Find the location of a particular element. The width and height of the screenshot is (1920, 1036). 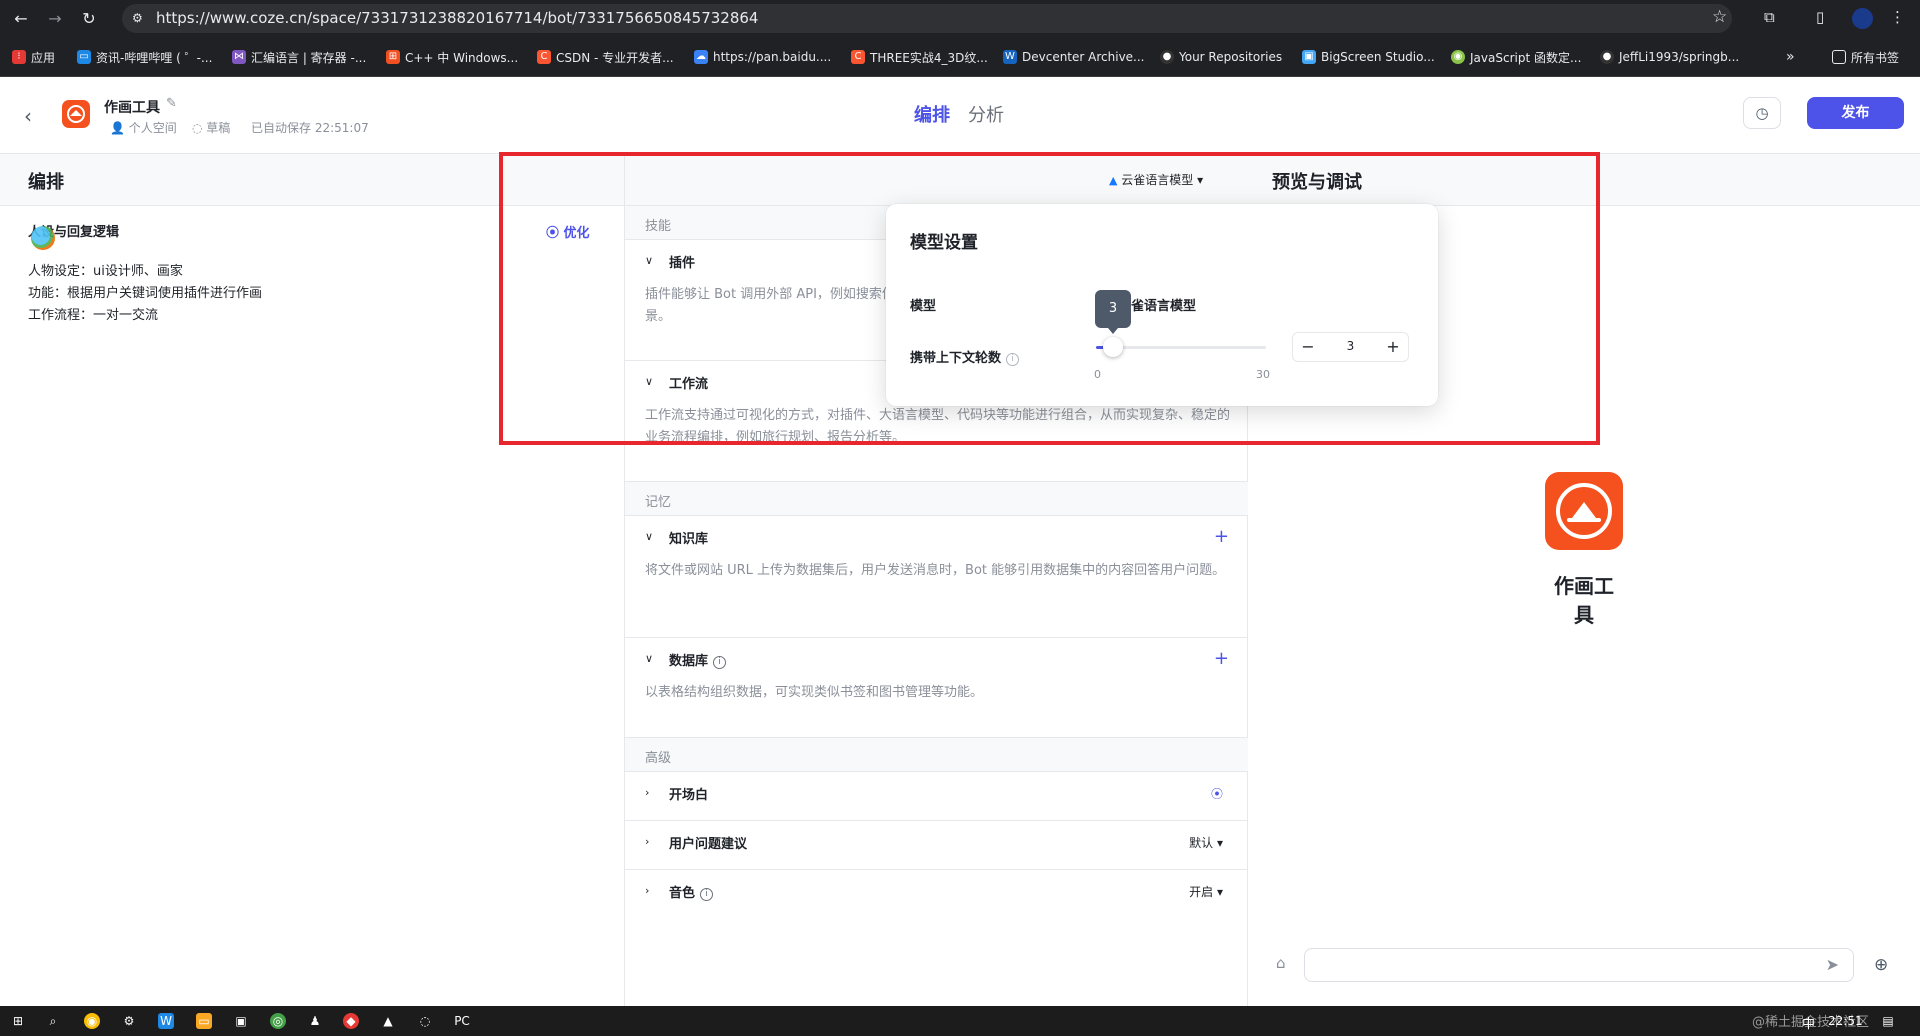

app-icon: ◆ is located at coordinates (351, 1021).